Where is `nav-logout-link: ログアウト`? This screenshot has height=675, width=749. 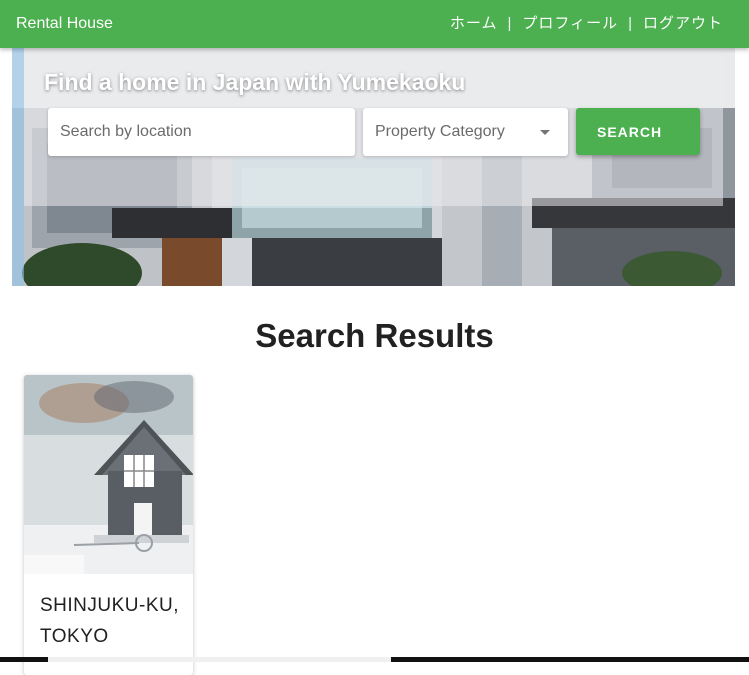
nav-logout-link: ログアウト is located at coordinates (683, 24).